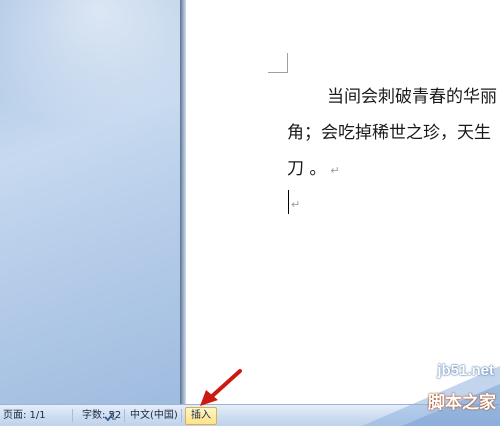 This screenshot has width=500, height=431. Describe the element at coordinates (335, 170) in the screenshot. I see `paragraph-mark: ↵` at that location.